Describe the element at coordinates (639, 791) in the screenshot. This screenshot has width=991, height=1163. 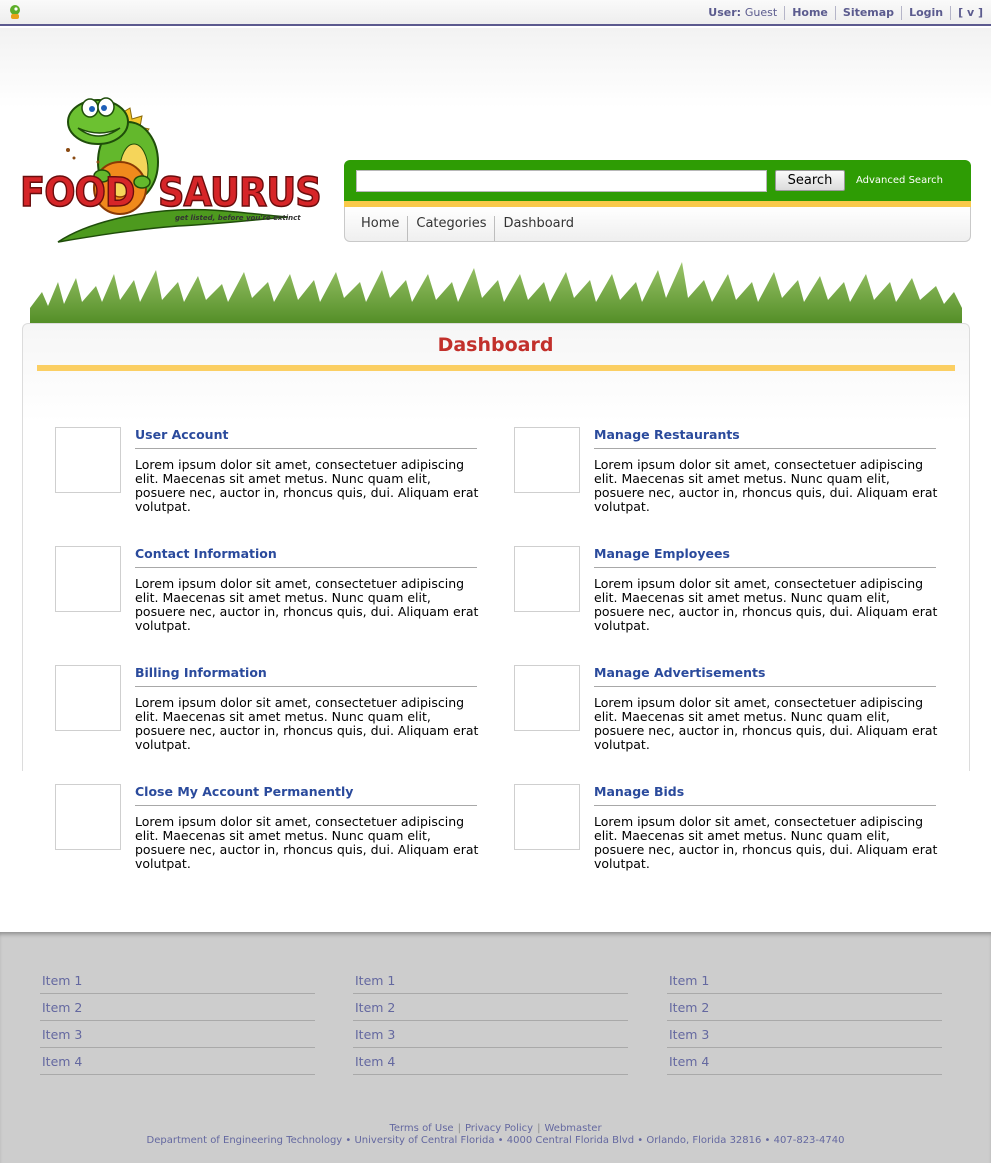
I see `item-title: Manage Bids` at that location.